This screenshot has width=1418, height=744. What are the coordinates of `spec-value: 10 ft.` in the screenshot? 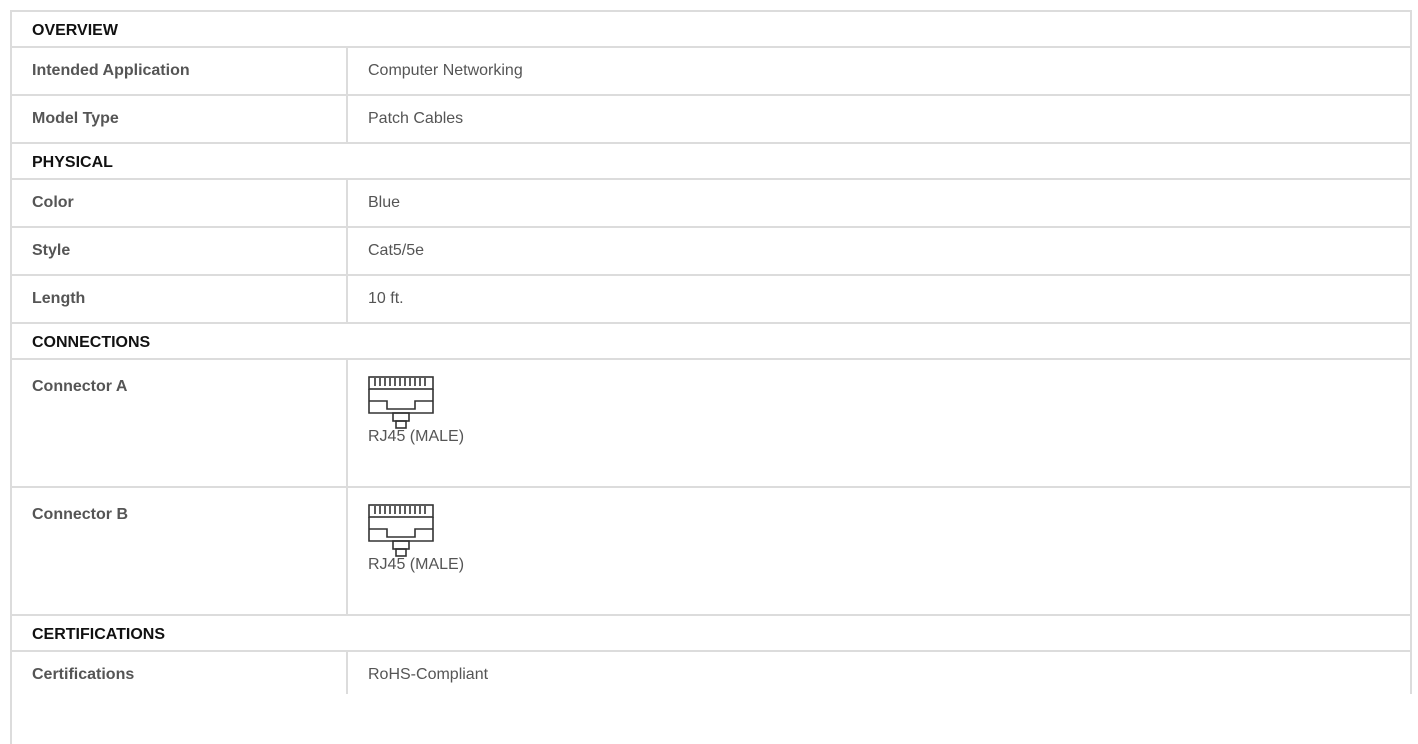 It's located at (880, 299).